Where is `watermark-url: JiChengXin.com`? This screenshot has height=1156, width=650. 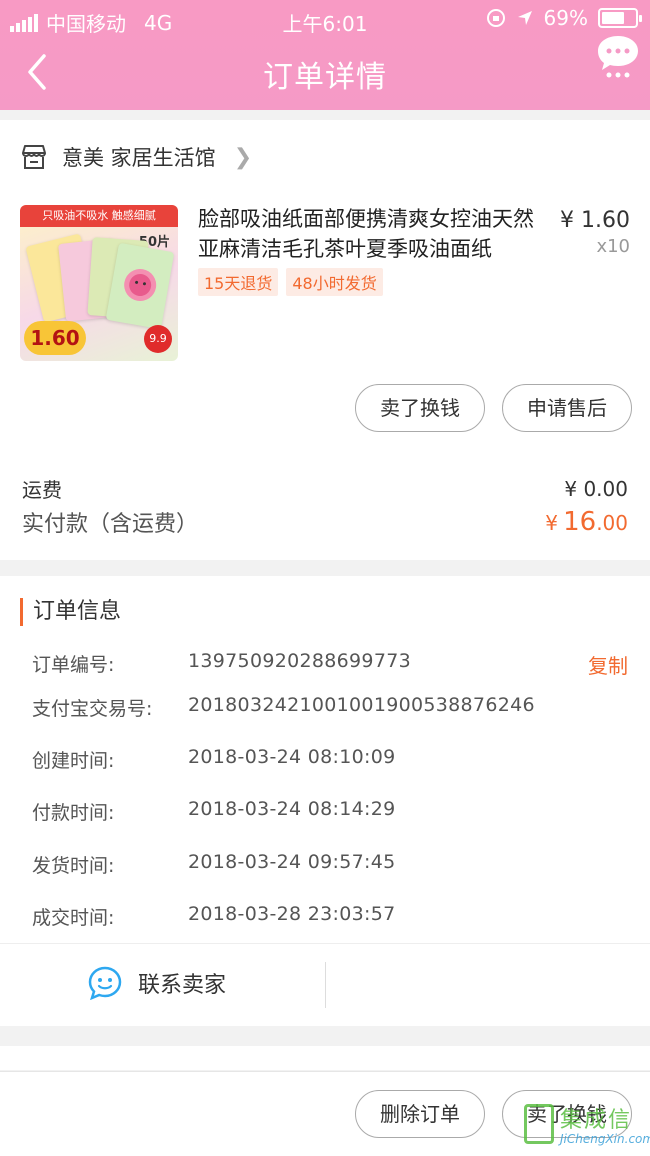 watermark-url: JiChengXin.com is located at coordinates (605, 1139).